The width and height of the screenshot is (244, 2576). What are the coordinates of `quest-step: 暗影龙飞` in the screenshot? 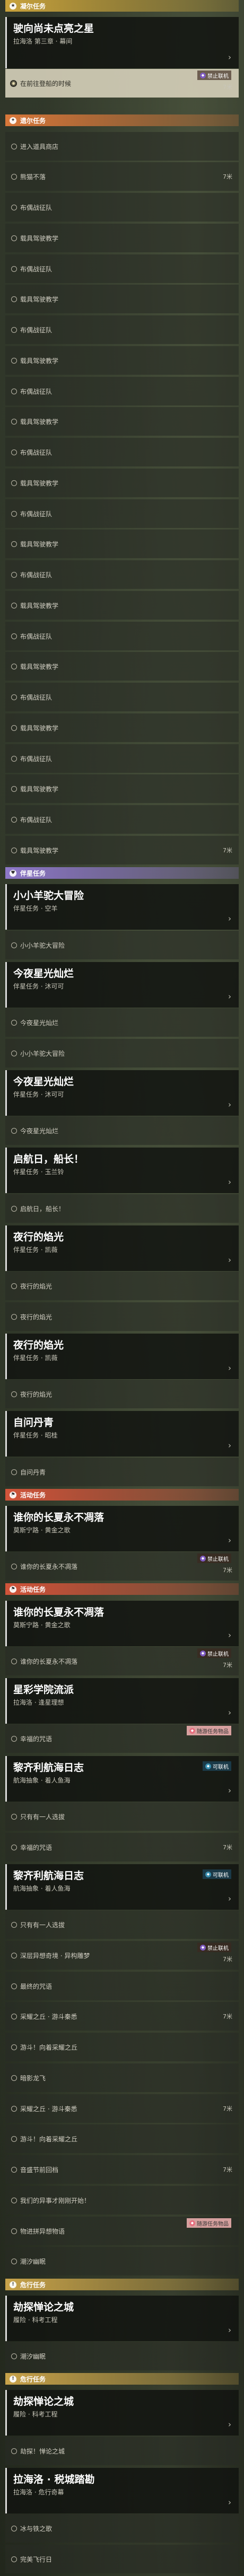 It's located at (122, 2077).